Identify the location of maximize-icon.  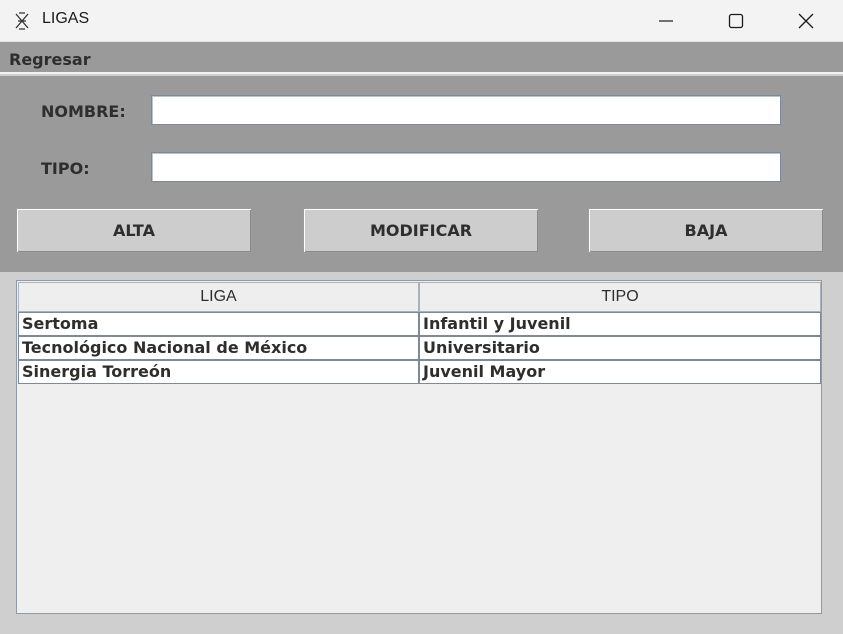
(736, 21).